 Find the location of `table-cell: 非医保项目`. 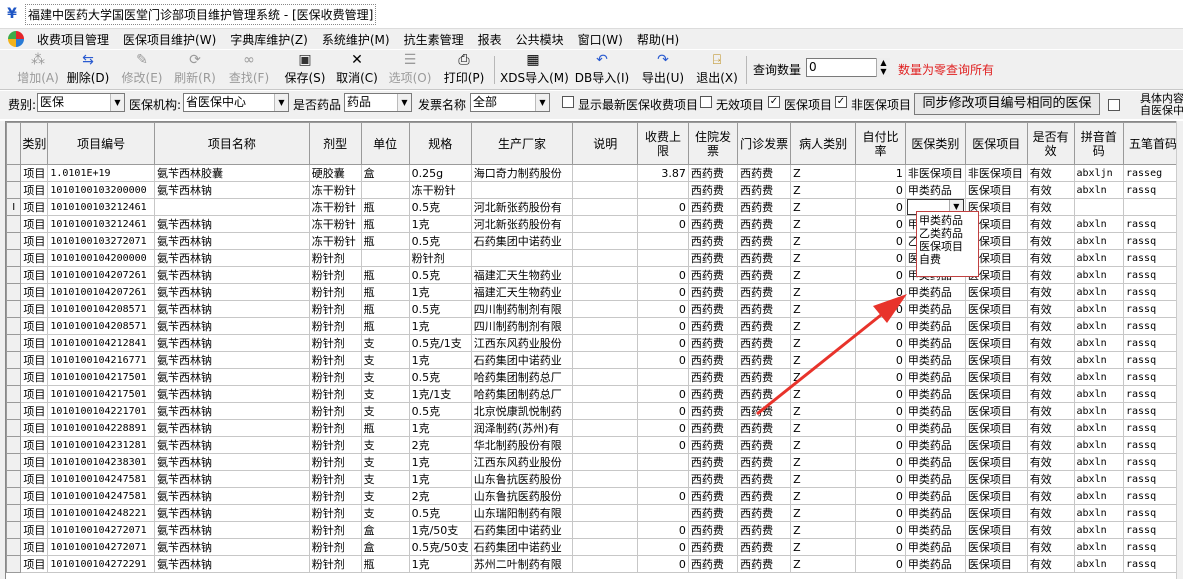

table-cell: 非医保项目 is located at coordinates (996, 173).